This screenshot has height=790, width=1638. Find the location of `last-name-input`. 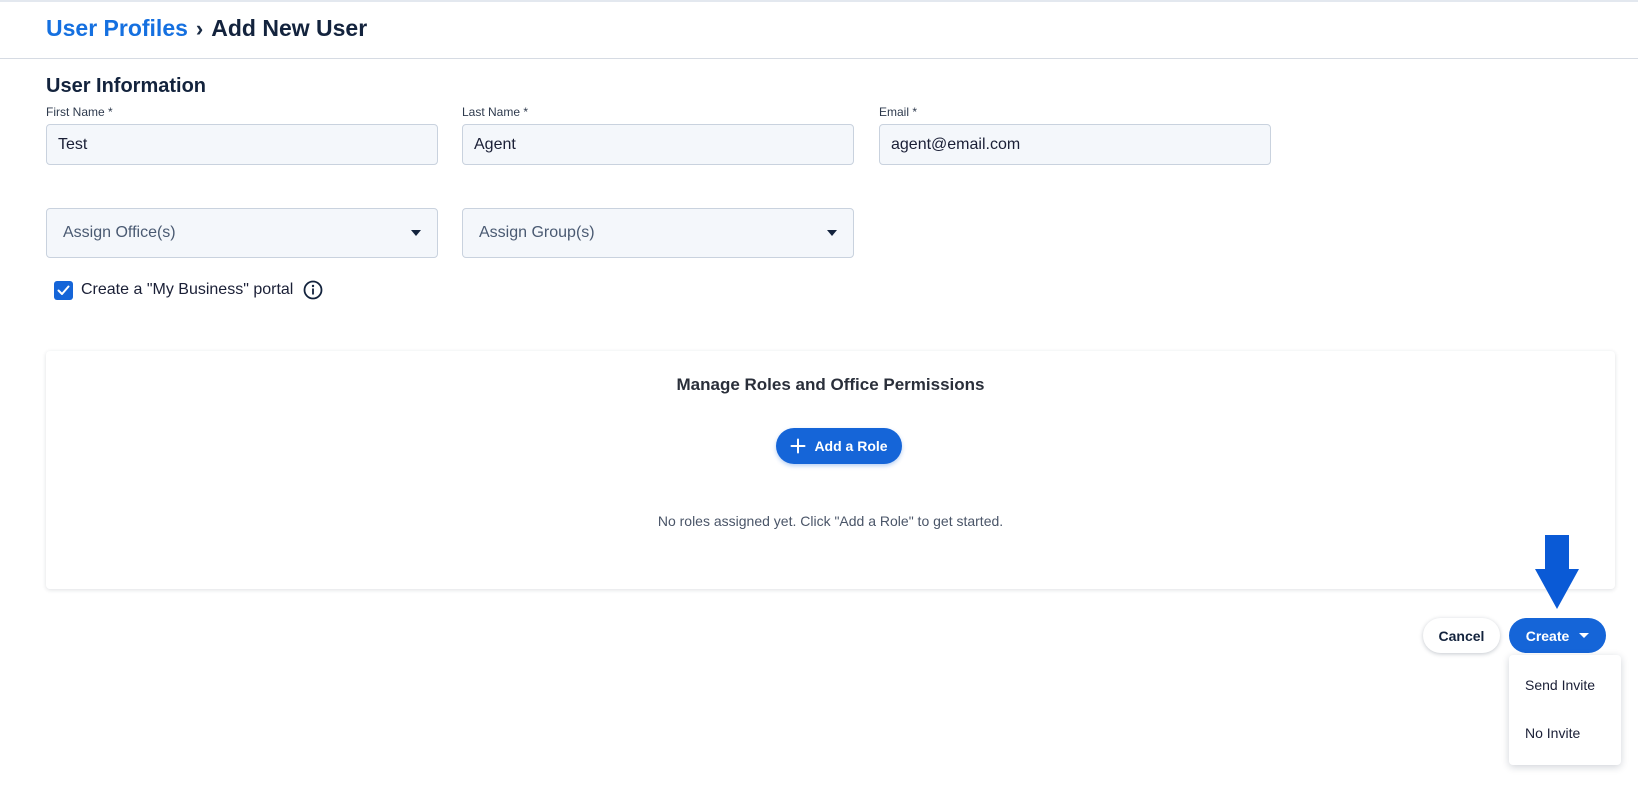

last-name-input is located at coordinates (658, 144).